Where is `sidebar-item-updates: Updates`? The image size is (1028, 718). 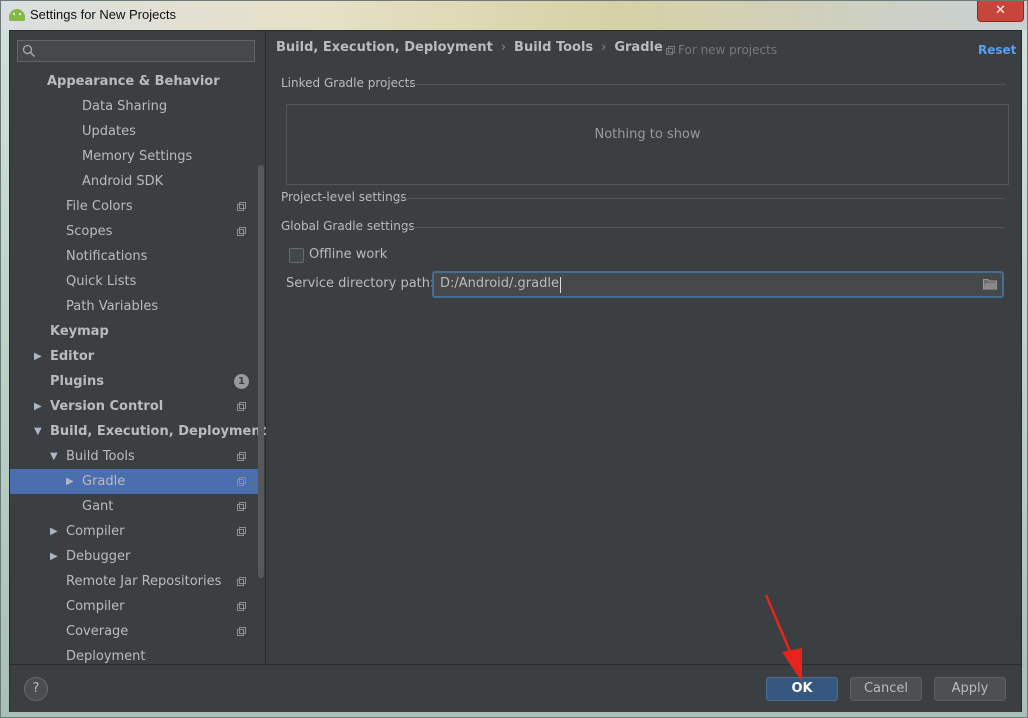
sidebar-item-updates: Updates is located at coordinates (134, 131).